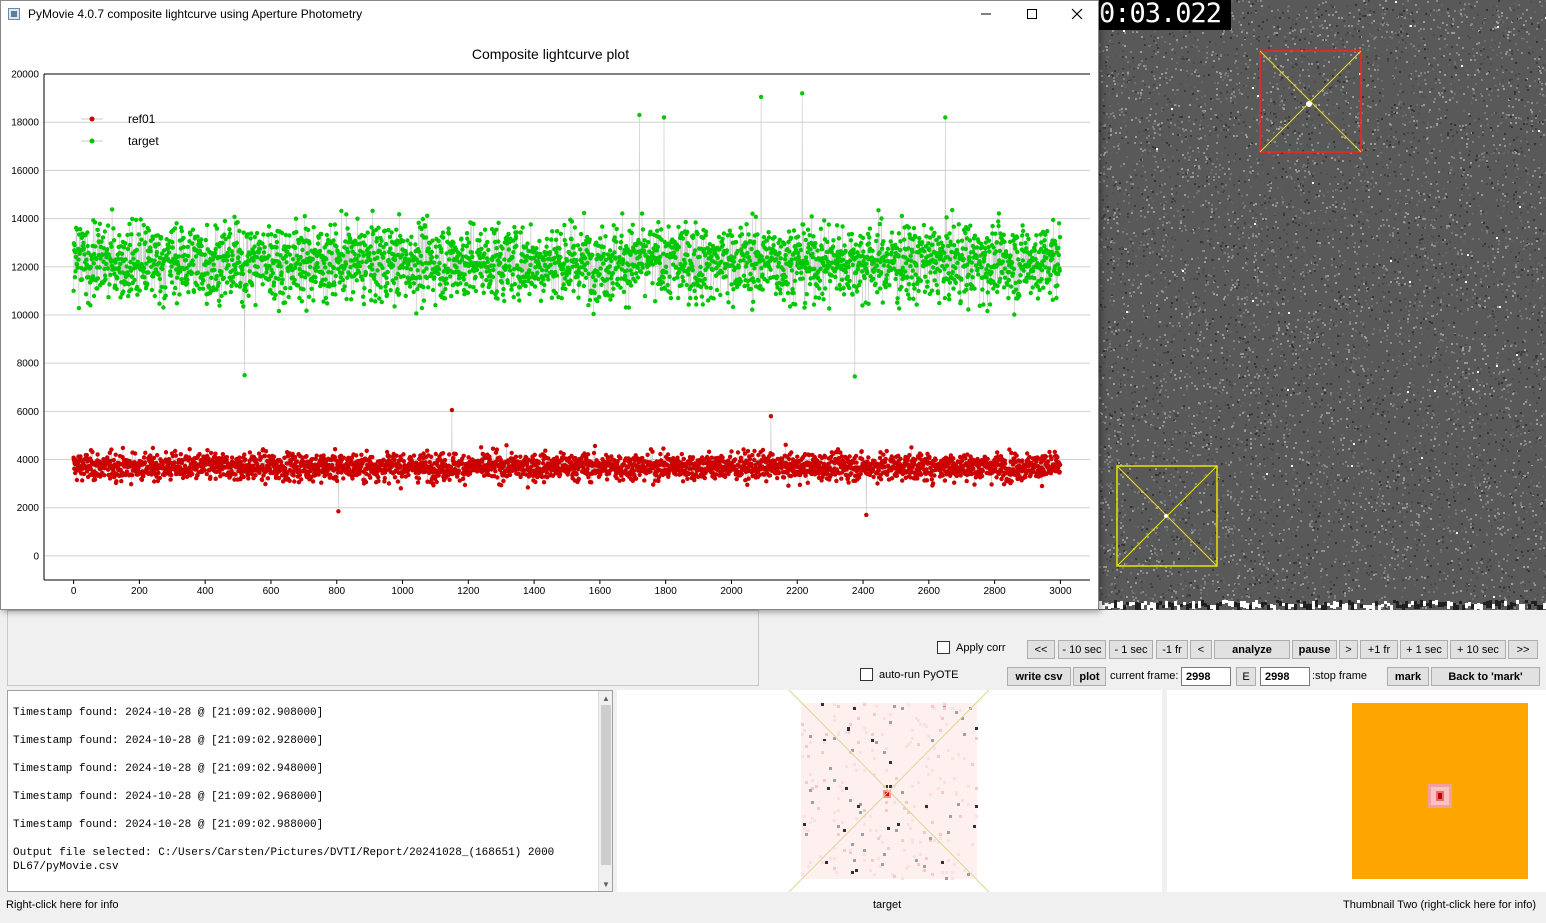  Describe the element at coordinates (1424, 649) in the screenshot. I see `plus-1-sec-button: + 1 sec` at that location.